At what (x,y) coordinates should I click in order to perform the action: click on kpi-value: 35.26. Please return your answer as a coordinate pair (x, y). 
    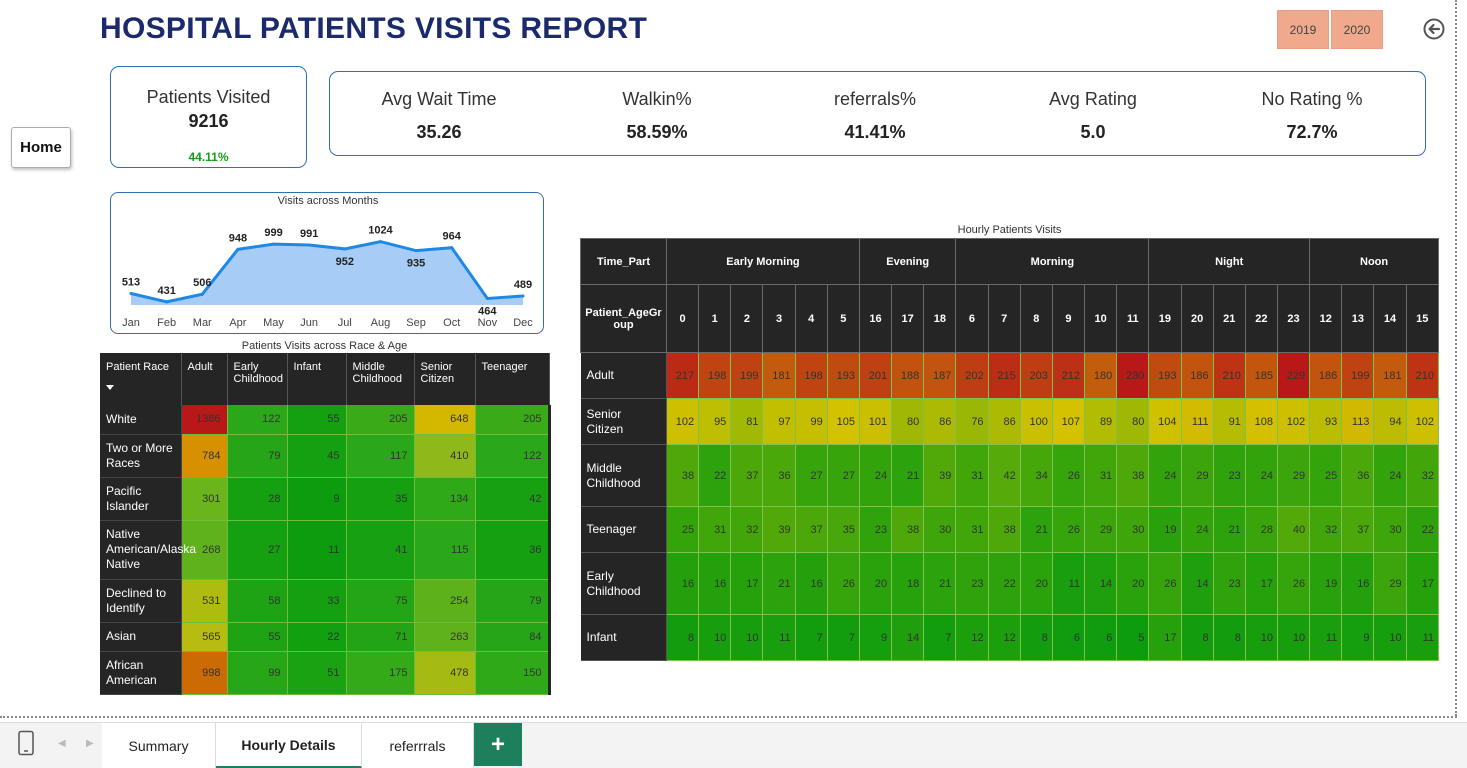
    Looking at the image, I should click on (439, 132).